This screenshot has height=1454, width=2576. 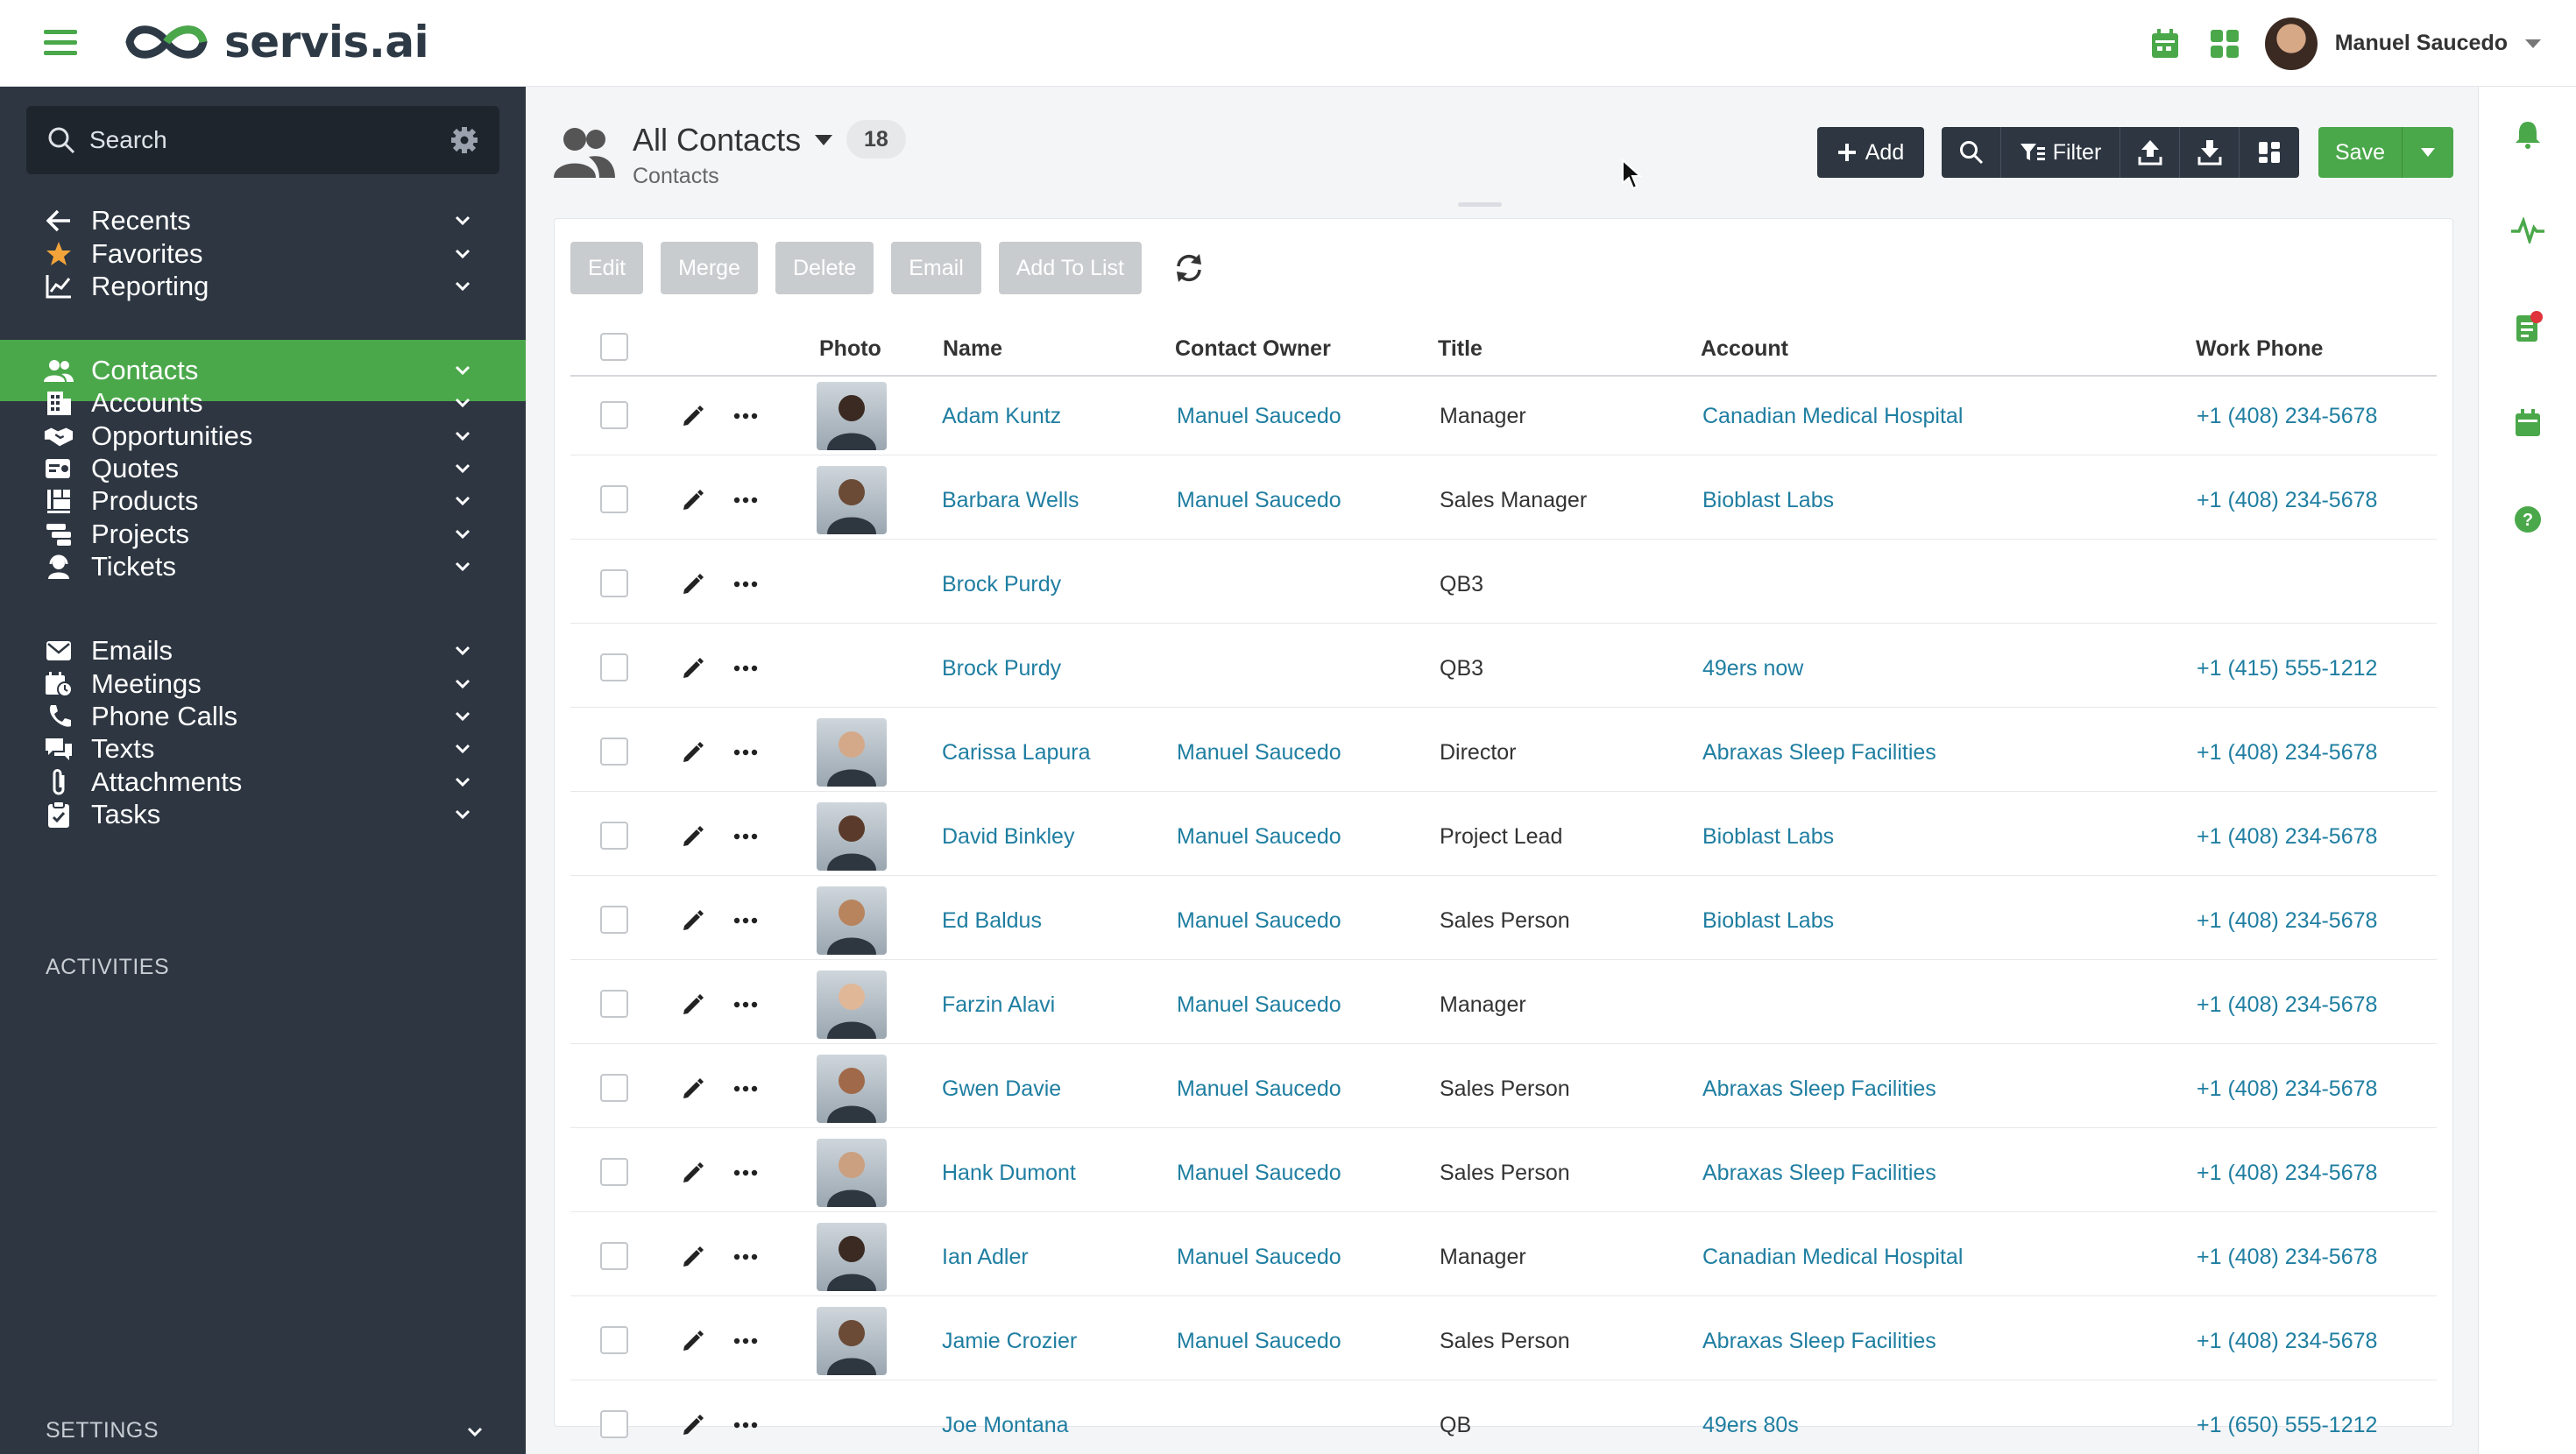 What do you see at coordinates (1768, 836) in the screenshot?
I see `account-link: Bioblast Labs` at bounding box center [1768, 836].